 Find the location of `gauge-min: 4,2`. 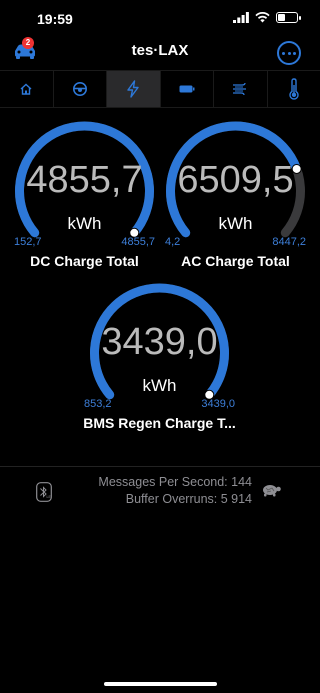

gauge-min: 4,2 is located at coordinates (173, 242).